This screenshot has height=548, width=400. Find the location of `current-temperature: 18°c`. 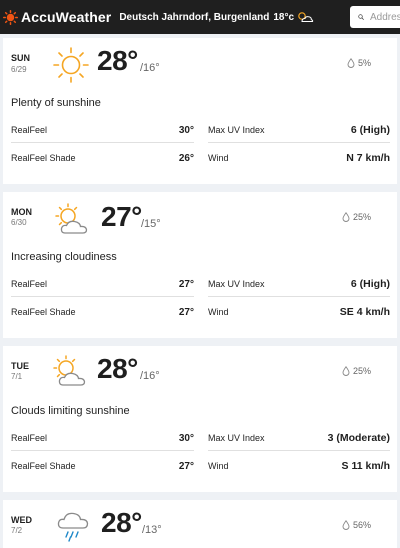

current-temperature: 18°c is located at coordinates (284, 17).